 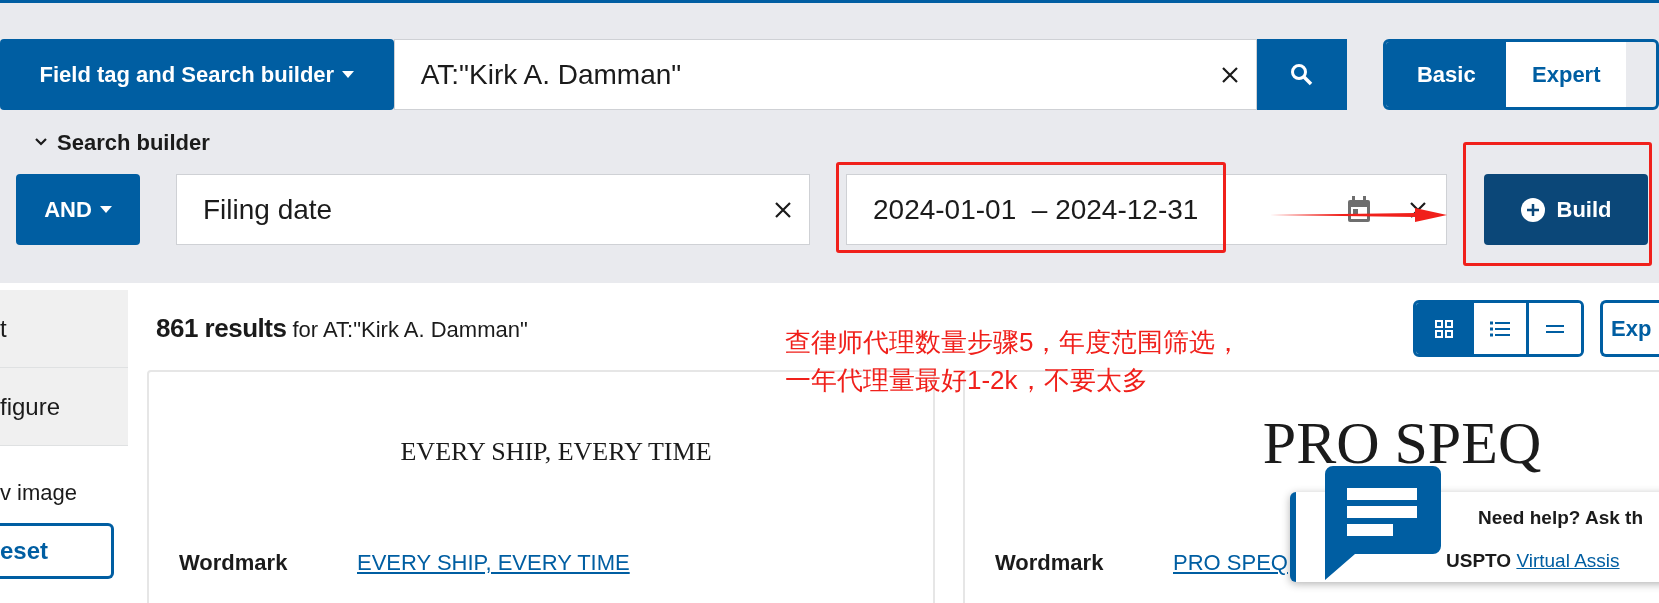 I want to click on export-button: Exp, so click(x=1629, y=328).